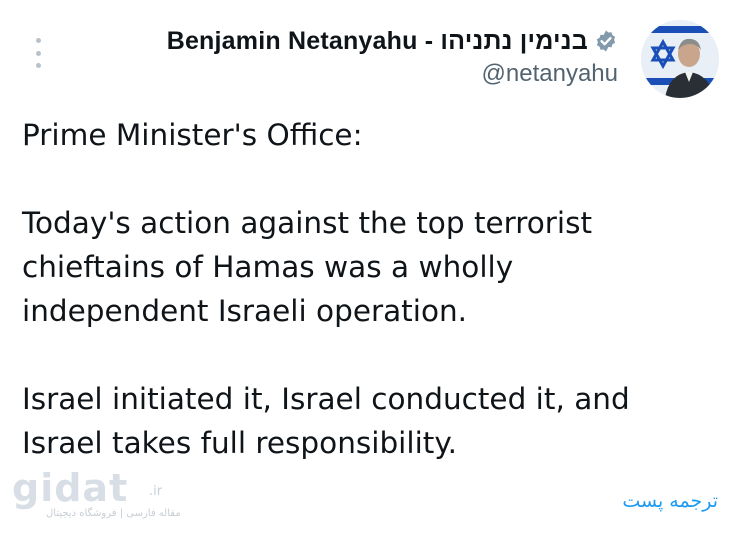 Image resolution: width=740 pixels, height=539 pixels. What do you see at coordinates (38, 53) in the screenshot?
I see `more-options-icon` at bounding box center [38, 53].